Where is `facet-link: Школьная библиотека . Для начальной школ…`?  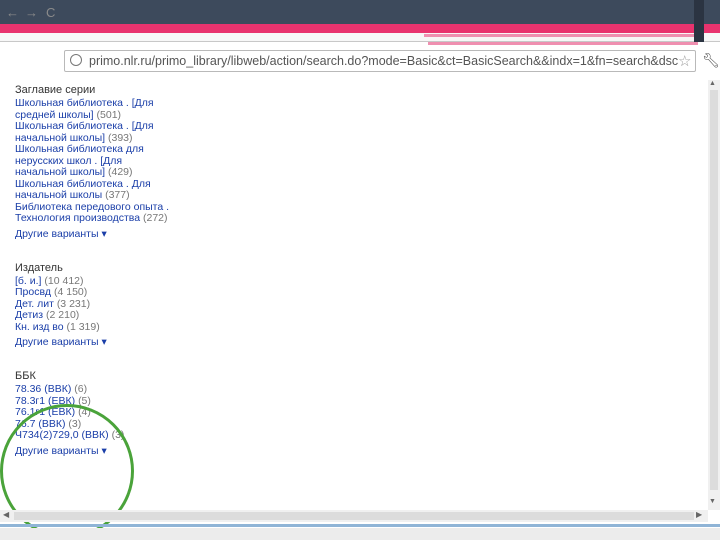 facet-link: Школьная библиотека . Для начальной школ… is located at coordinates (83, 190).